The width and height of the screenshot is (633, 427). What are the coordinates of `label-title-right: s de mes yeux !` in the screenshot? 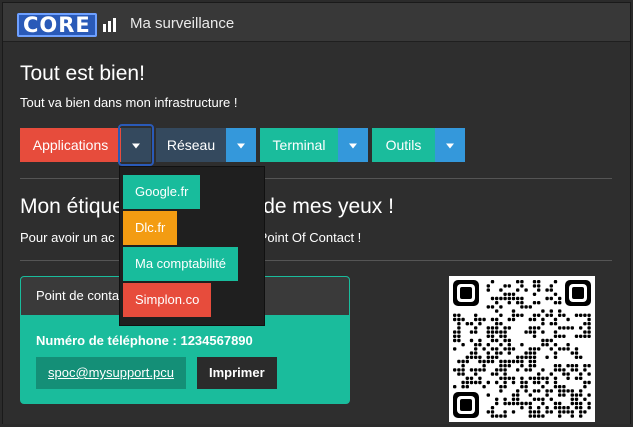 It's located at (320, 206).